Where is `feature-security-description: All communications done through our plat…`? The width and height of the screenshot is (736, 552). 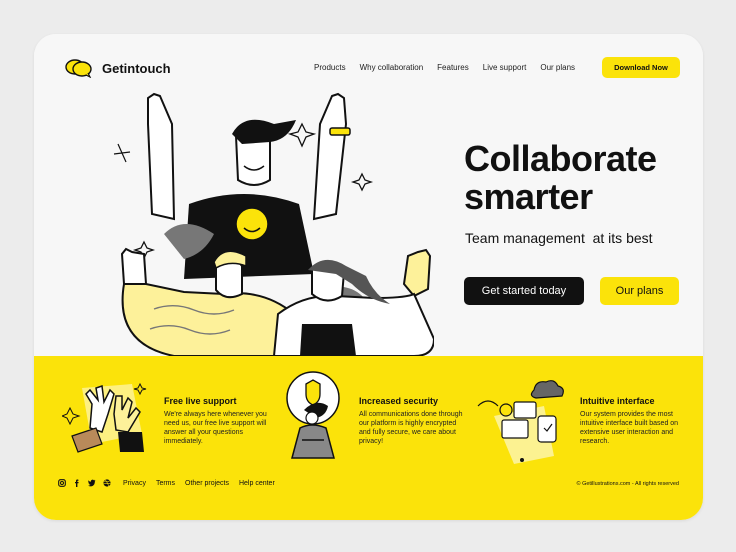 feature-security-description: All communications done through our plat… is located at coordinates (411, 428).